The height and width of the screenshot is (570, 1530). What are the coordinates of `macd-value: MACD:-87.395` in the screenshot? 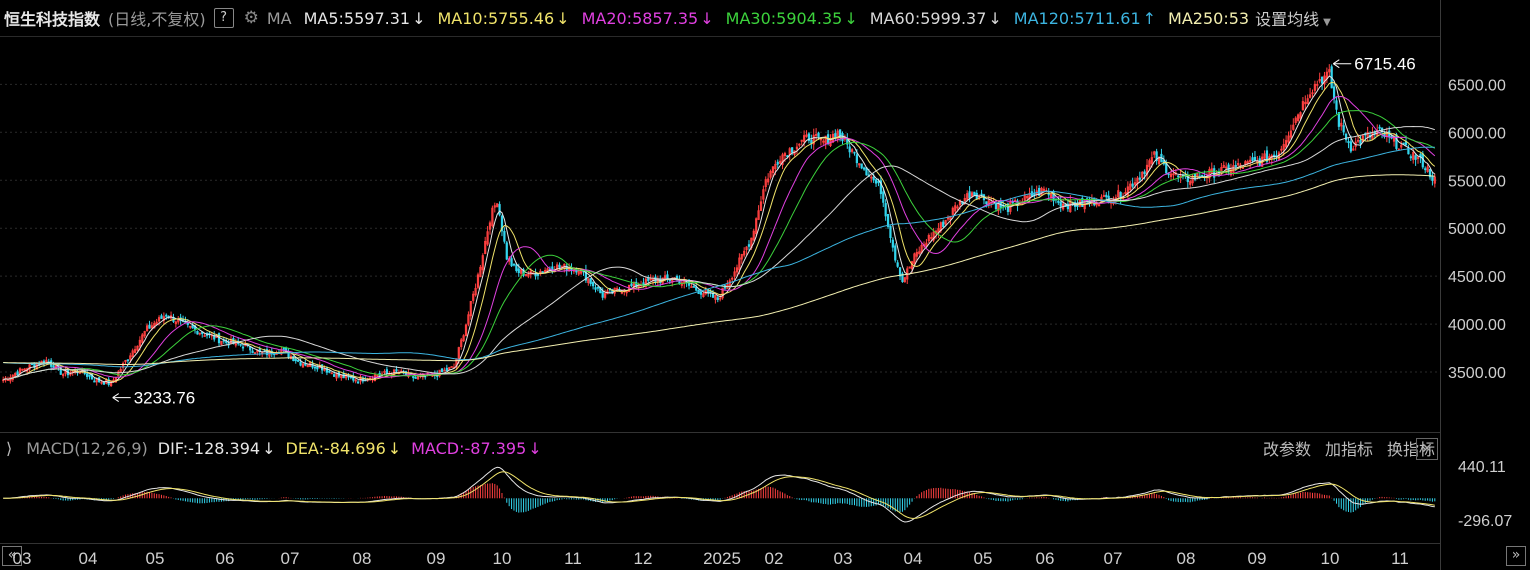 It's located at (469, 448).